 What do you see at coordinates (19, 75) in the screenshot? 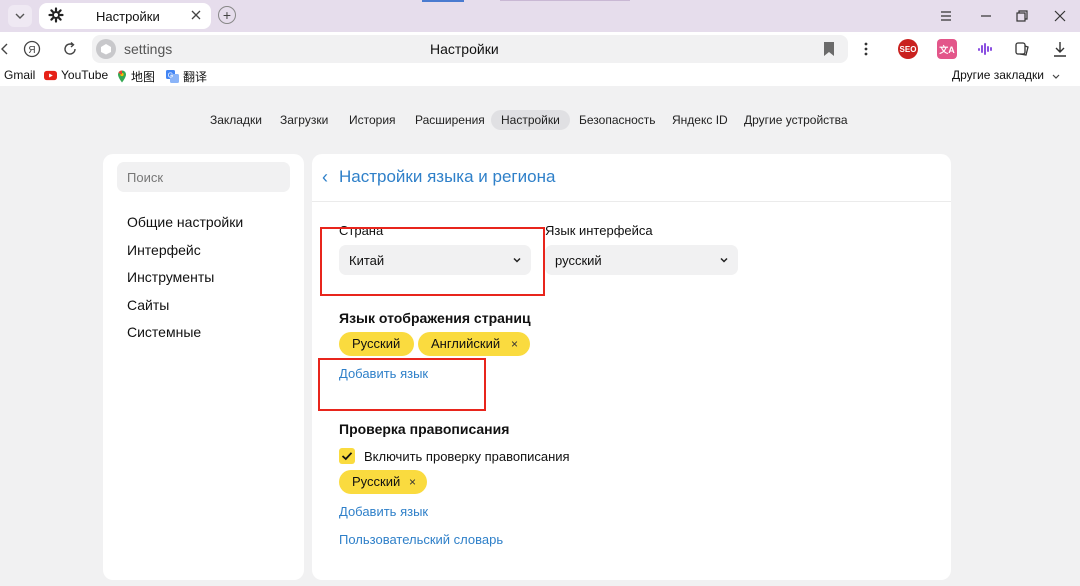
I see `bookmark-gmail: Gmail` at bounding box center [19, 75].